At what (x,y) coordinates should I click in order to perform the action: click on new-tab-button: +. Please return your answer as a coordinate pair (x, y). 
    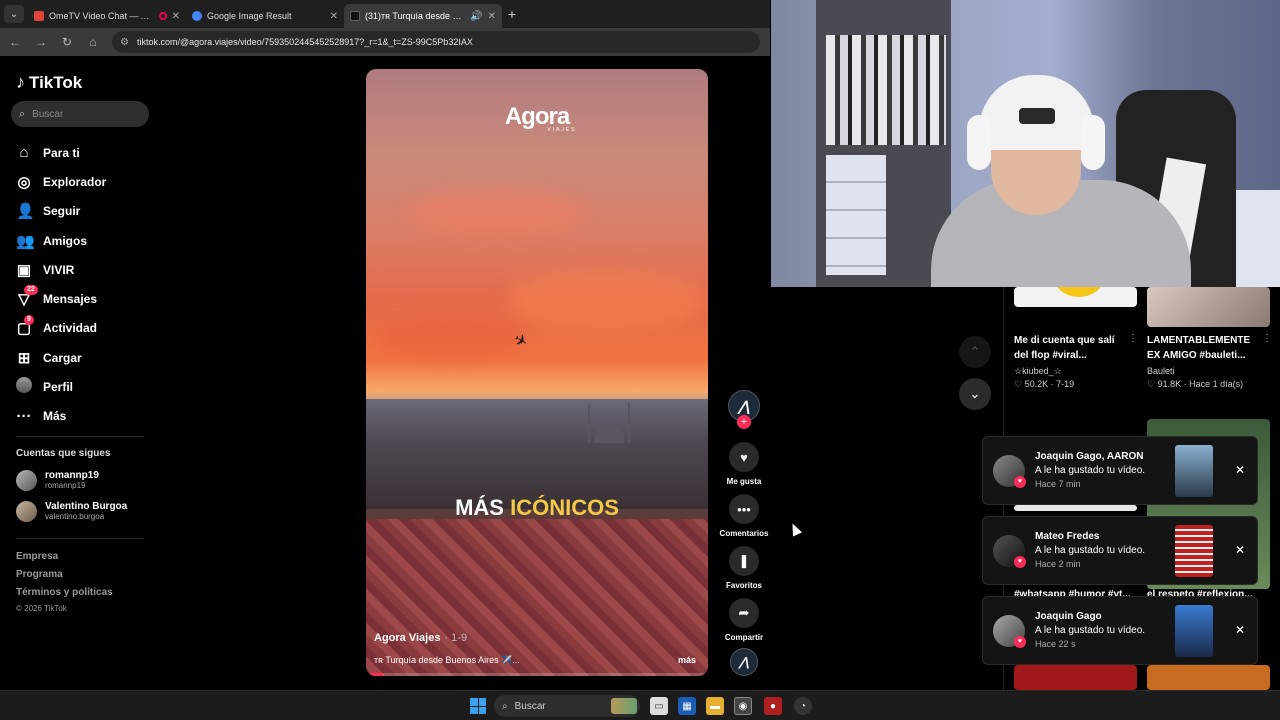
    Looking at the image, I should click on (512, 14).